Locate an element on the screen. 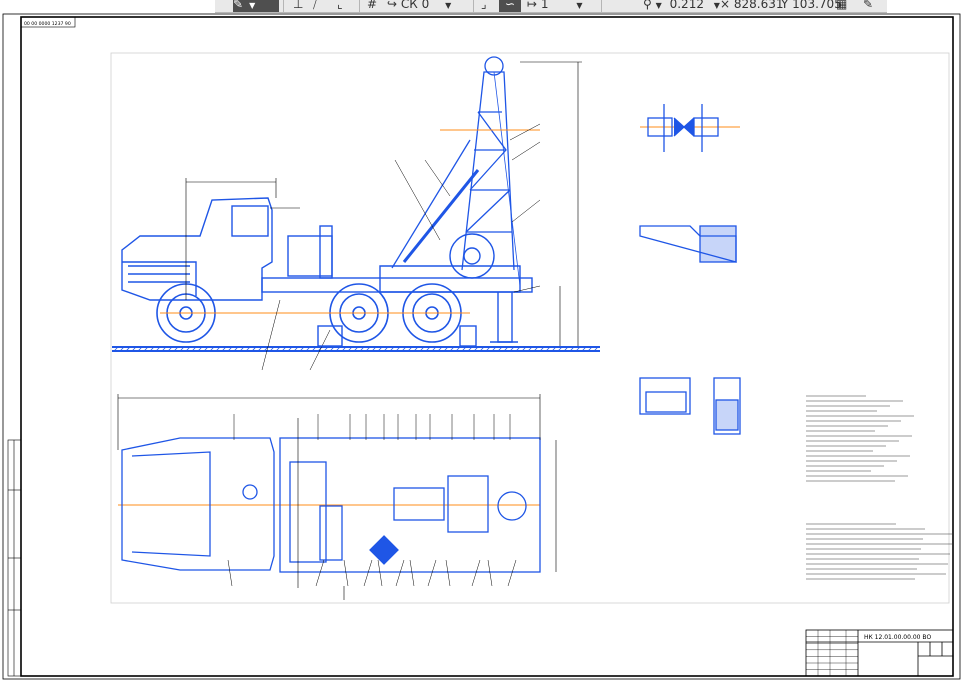 Image resolution: width=963 pixels, height=683 pixels. truck-side-view is located at coordinates (327, 270).